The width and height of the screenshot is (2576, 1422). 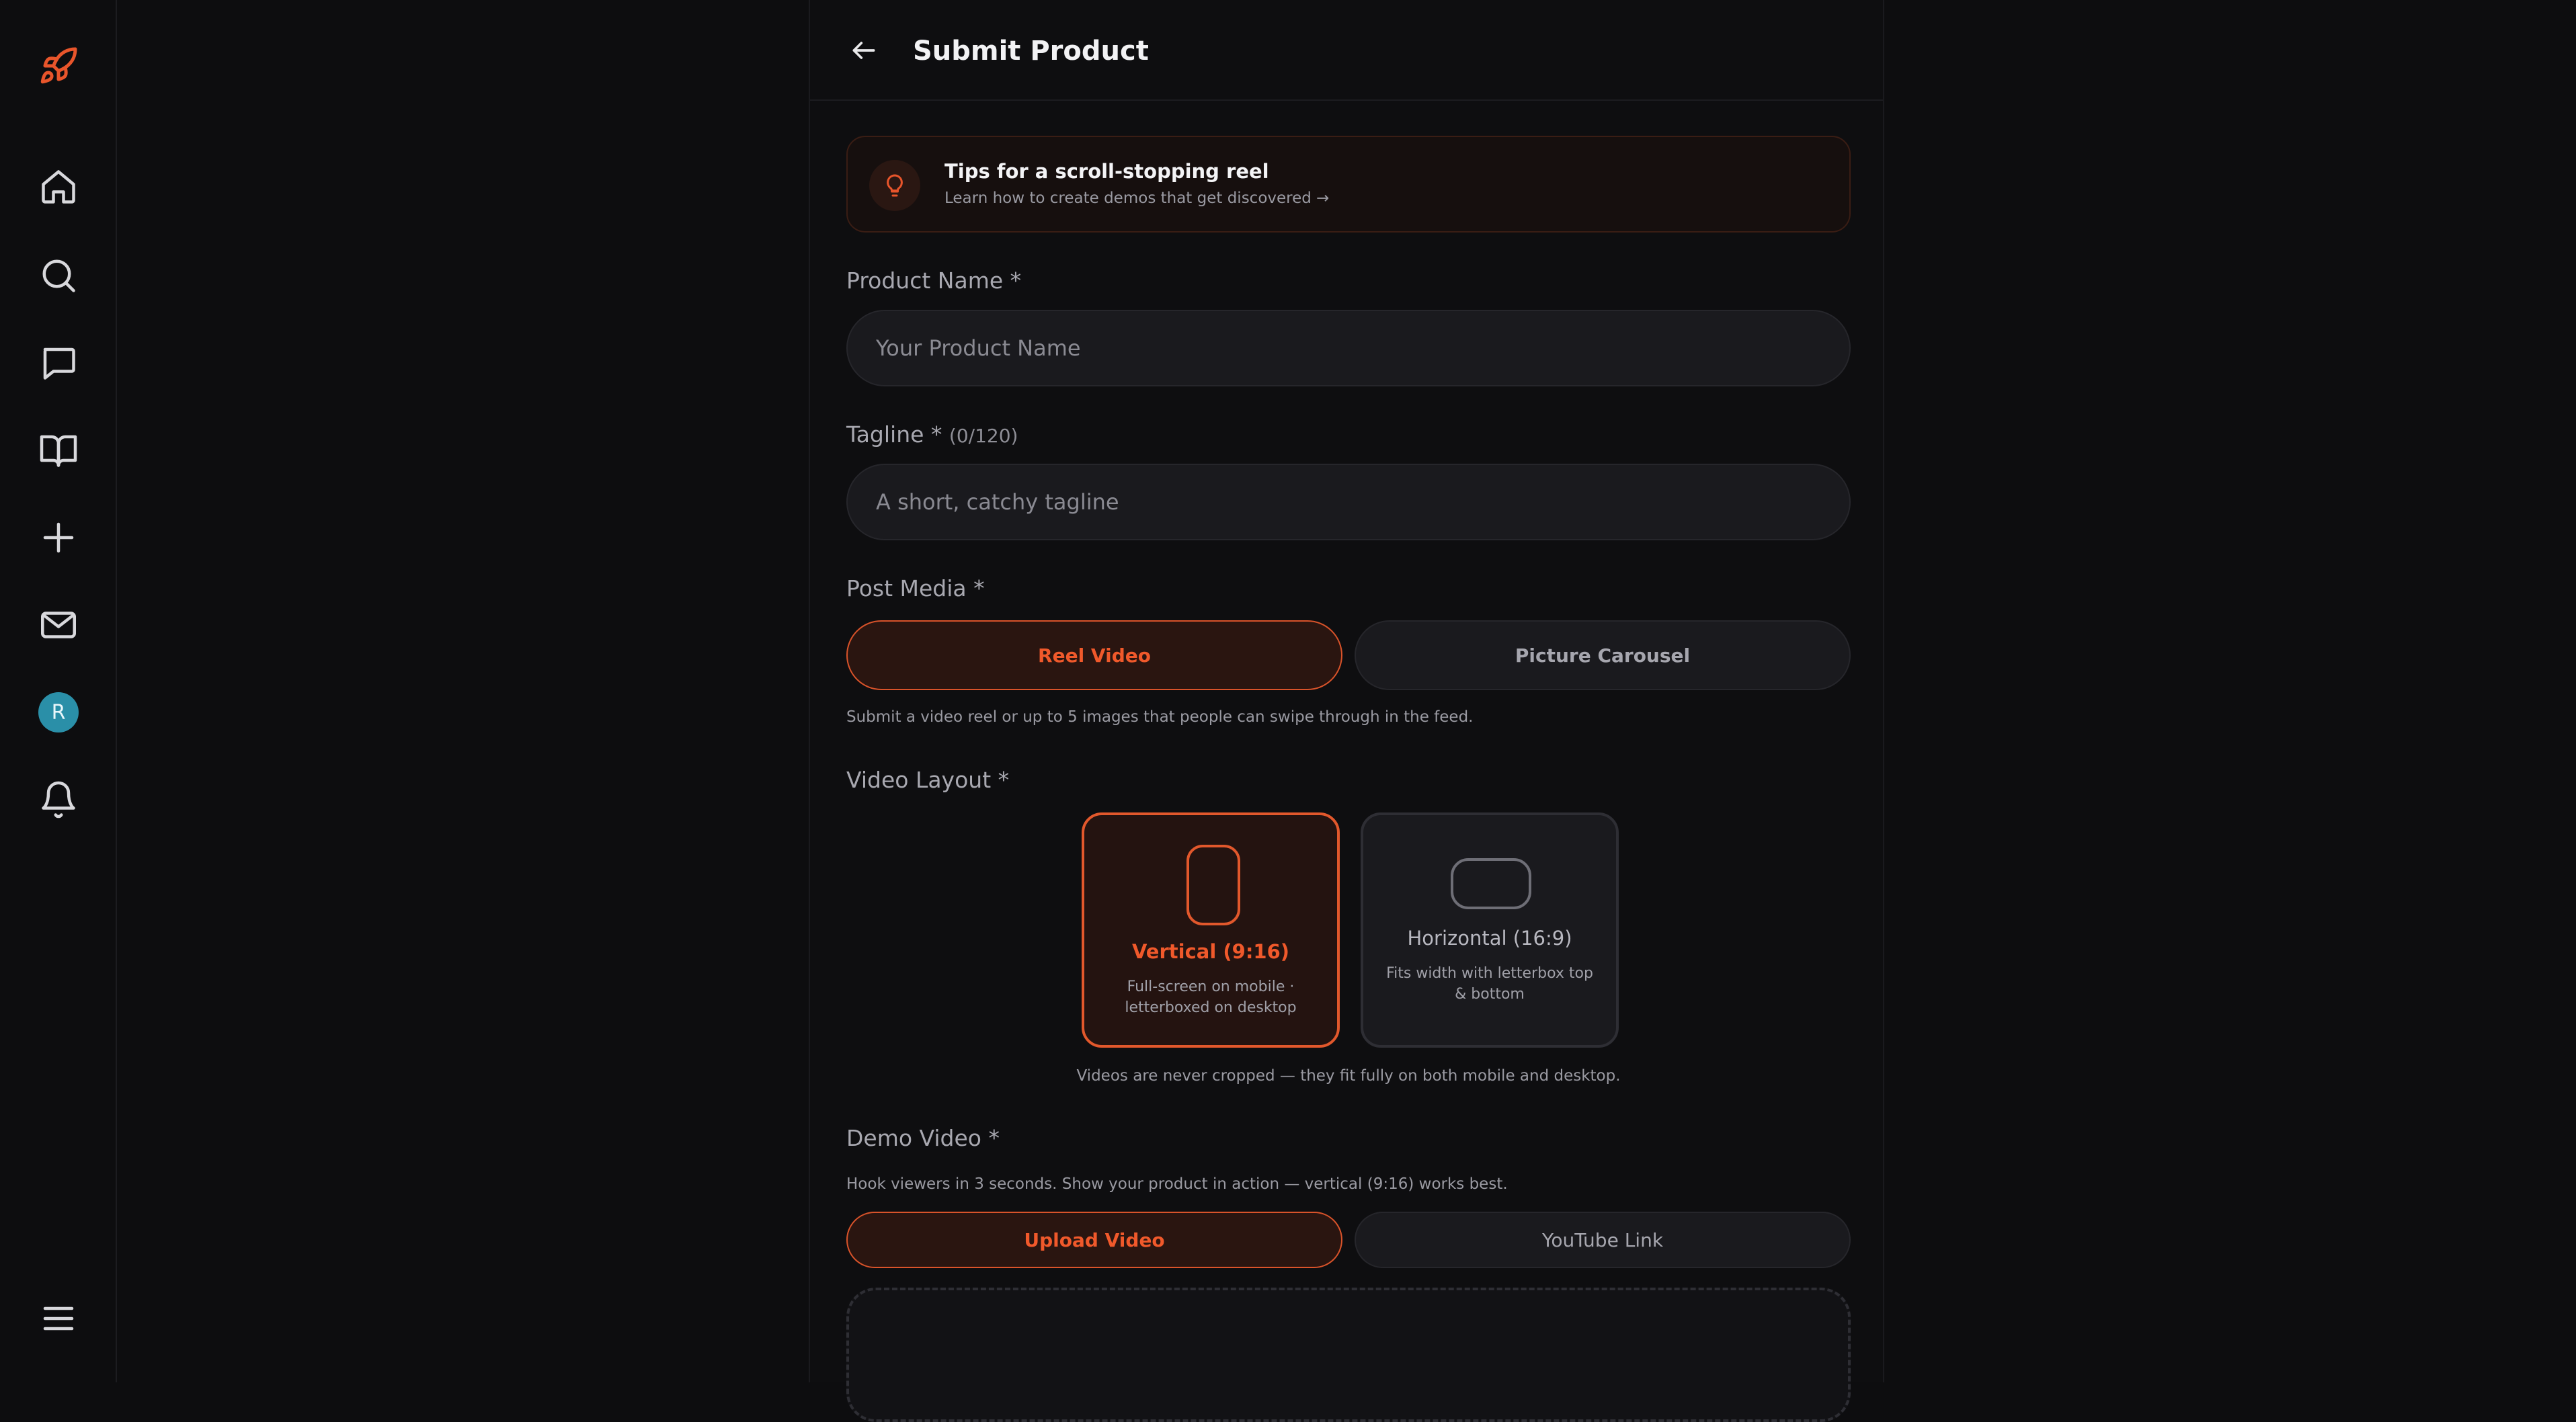 What do you see at coordinates (894, 434) in the screenshot?
I see `tagline-label-text: Tagline *` at bounding box center [894, 434].